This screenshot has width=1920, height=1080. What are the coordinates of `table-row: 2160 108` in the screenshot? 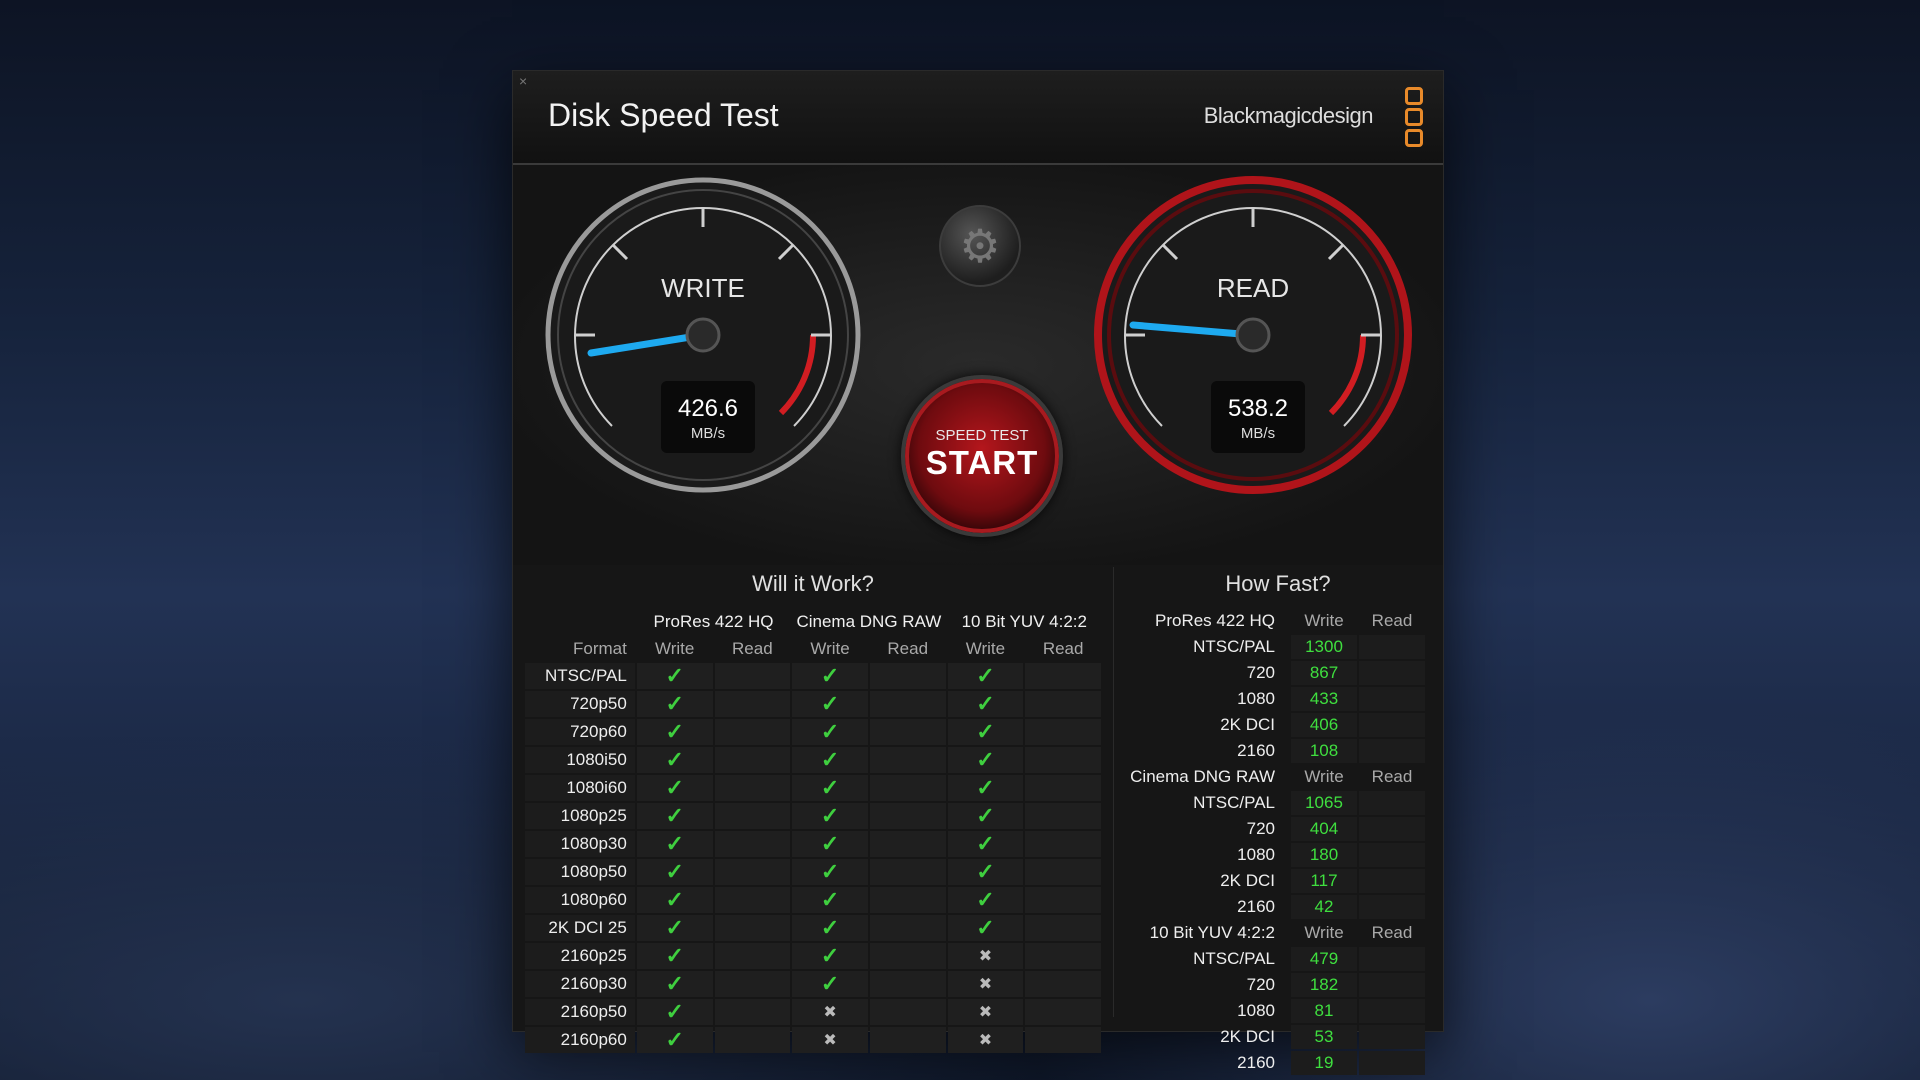 It's located at (1275, 751).